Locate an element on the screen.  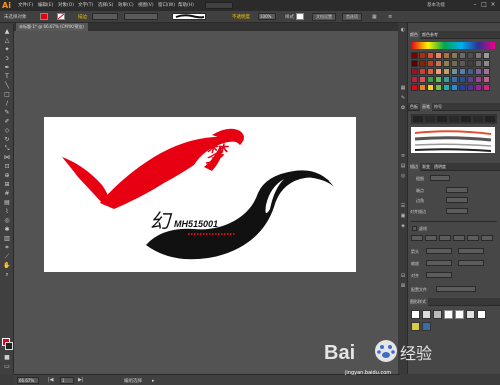
brushes-panel-icon: ✎ is located at coordinates (403, 98).